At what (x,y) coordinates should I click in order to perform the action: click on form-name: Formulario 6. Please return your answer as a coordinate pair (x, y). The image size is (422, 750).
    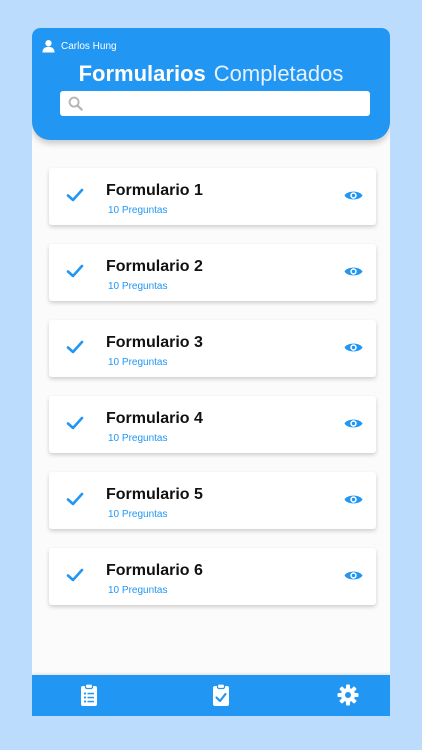
    Looking at the image, I should click on (154, 570).